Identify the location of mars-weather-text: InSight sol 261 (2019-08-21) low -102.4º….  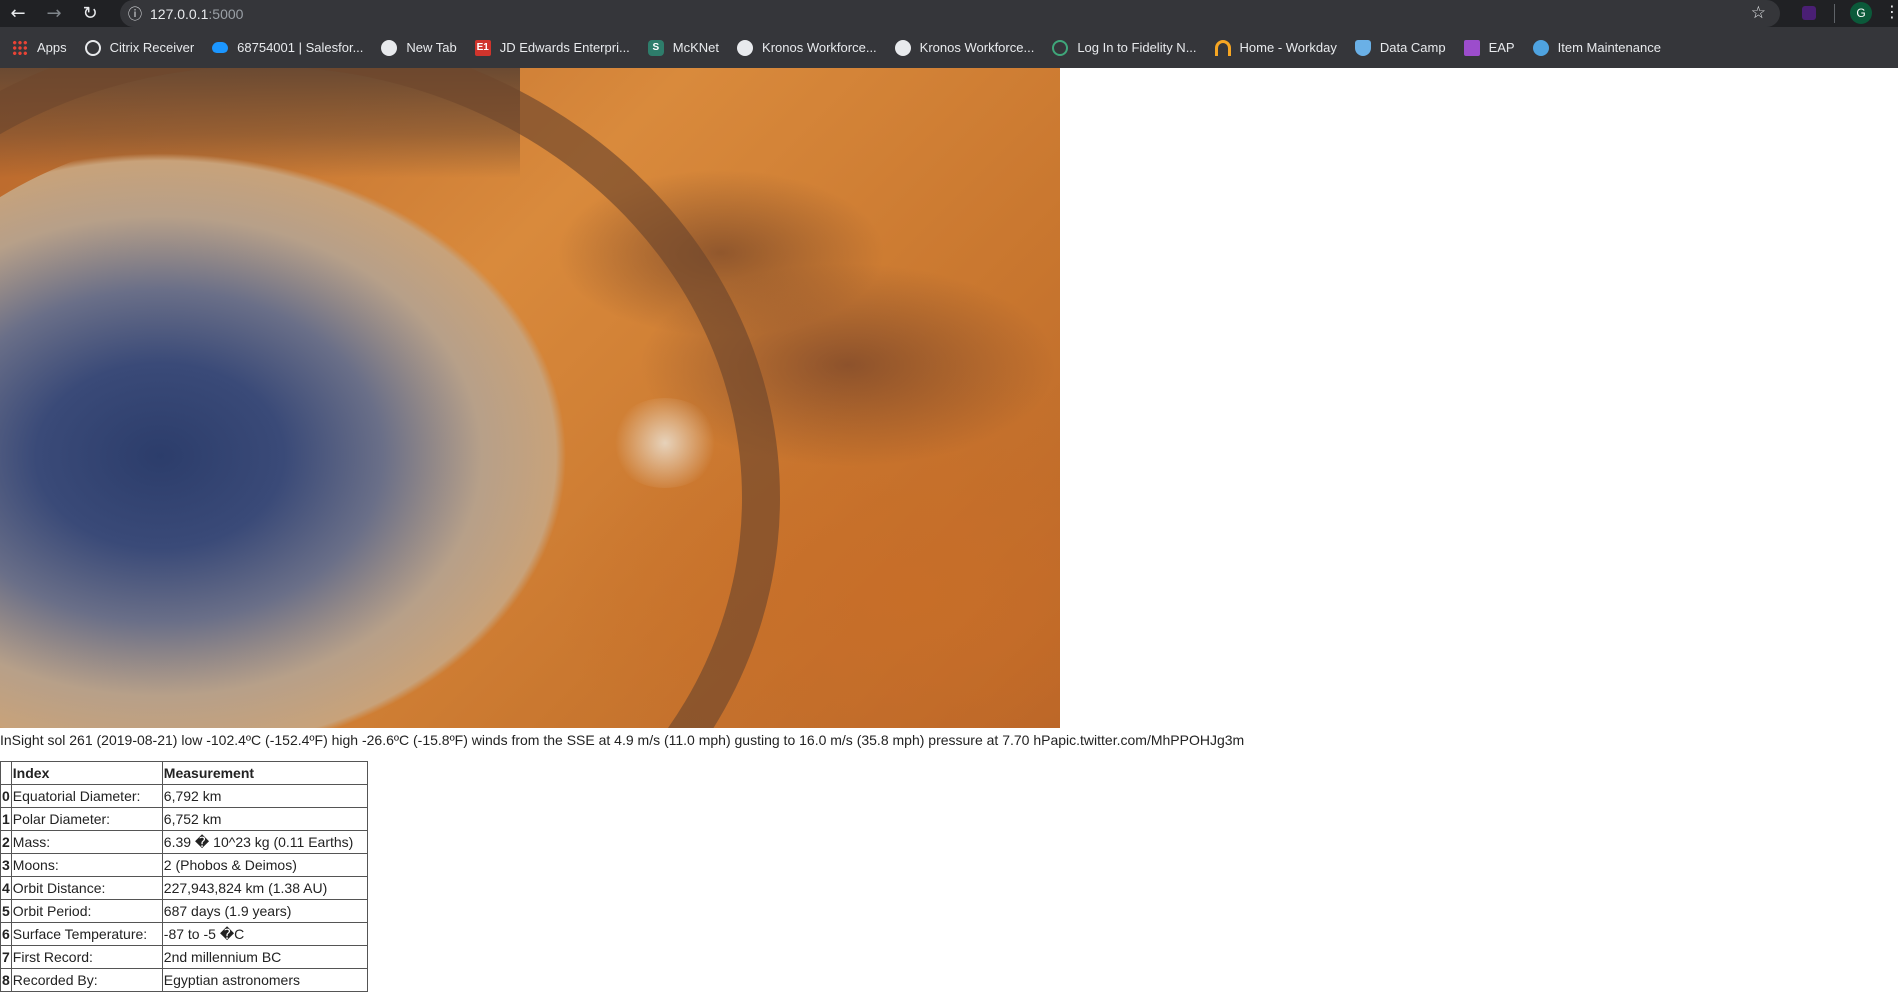
(622, 740).